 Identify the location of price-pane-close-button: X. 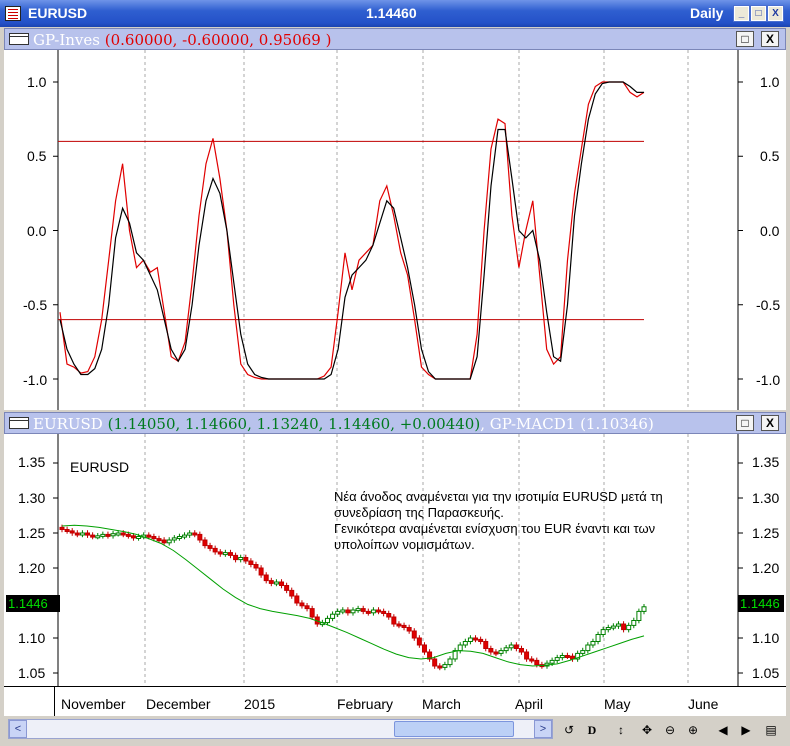
(770, 423).